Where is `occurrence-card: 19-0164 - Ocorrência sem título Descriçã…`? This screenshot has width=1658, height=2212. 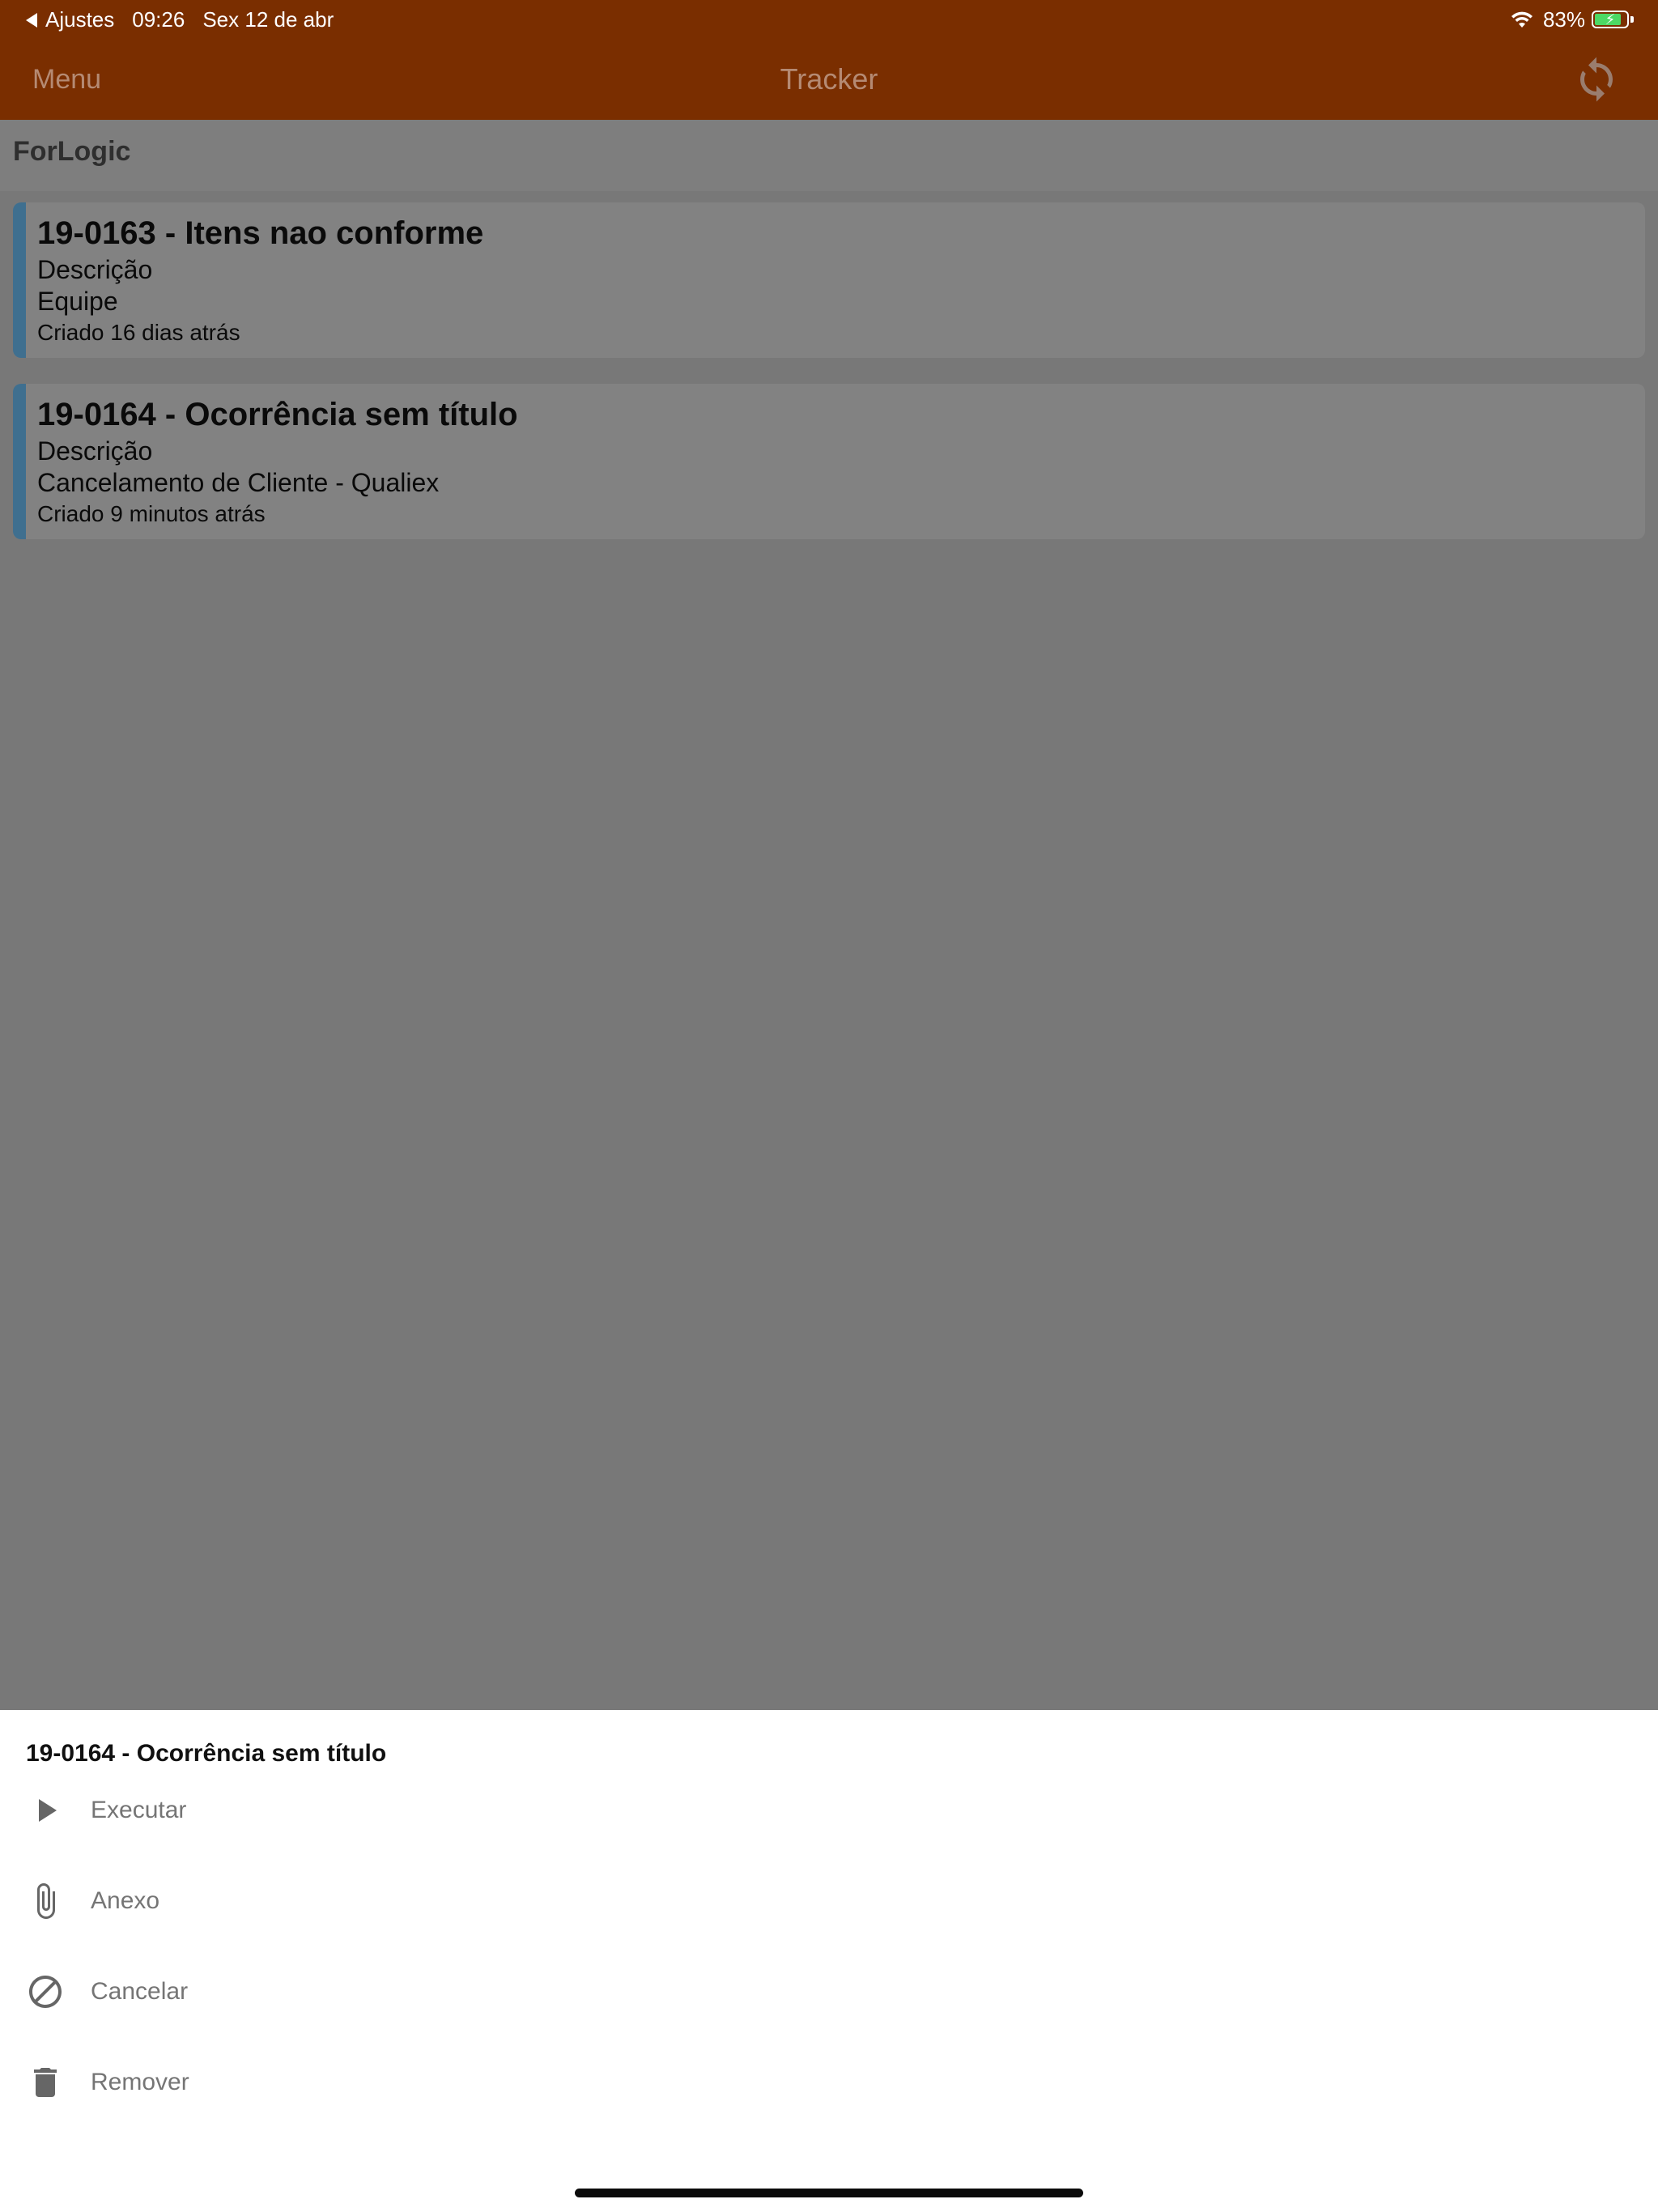 occurrence-card: 19-0164 - Ocorrência sem título Descriçã… is located at coordinates (829, 462).